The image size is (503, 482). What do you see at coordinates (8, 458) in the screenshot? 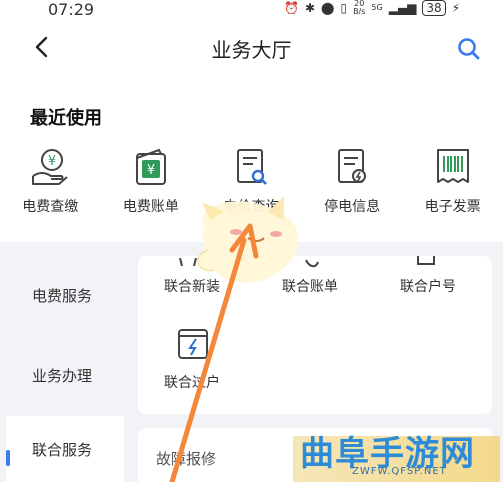
I see `active-indicator` at bounding box center [8, 458].